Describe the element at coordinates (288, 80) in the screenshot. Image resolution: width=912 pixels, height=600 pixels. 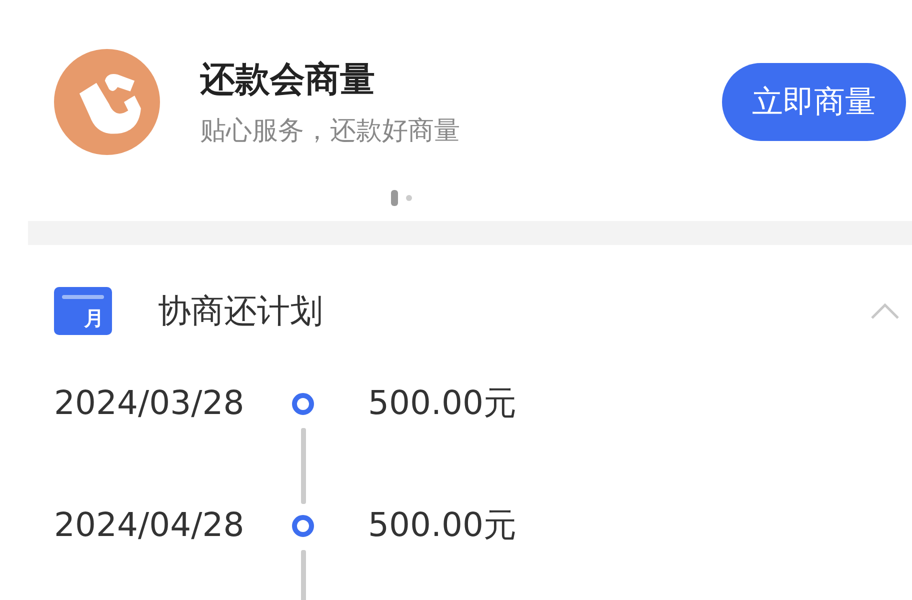
I see `banner-title: 还款会商量` at that location.